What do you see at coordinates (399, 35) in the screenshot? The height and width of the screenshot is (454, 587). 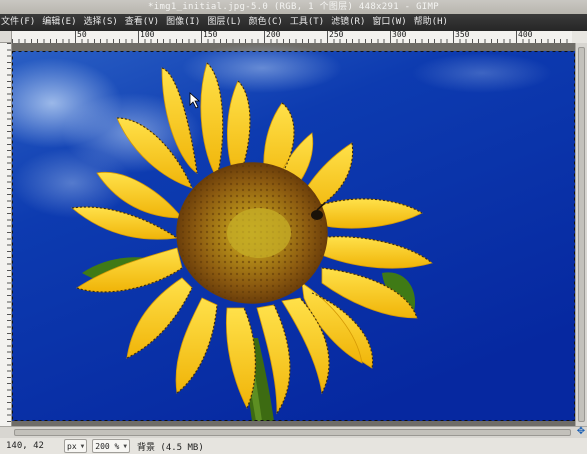 I see `ruler-label: 300` at bounding box center [399, 35].